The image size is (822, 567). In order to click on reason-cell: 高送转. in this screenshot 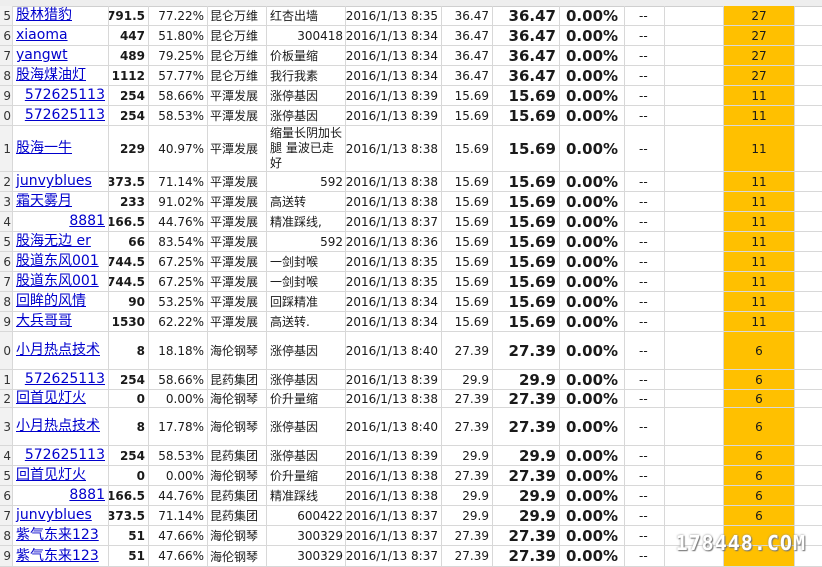, I will do `click(306, 321)`.